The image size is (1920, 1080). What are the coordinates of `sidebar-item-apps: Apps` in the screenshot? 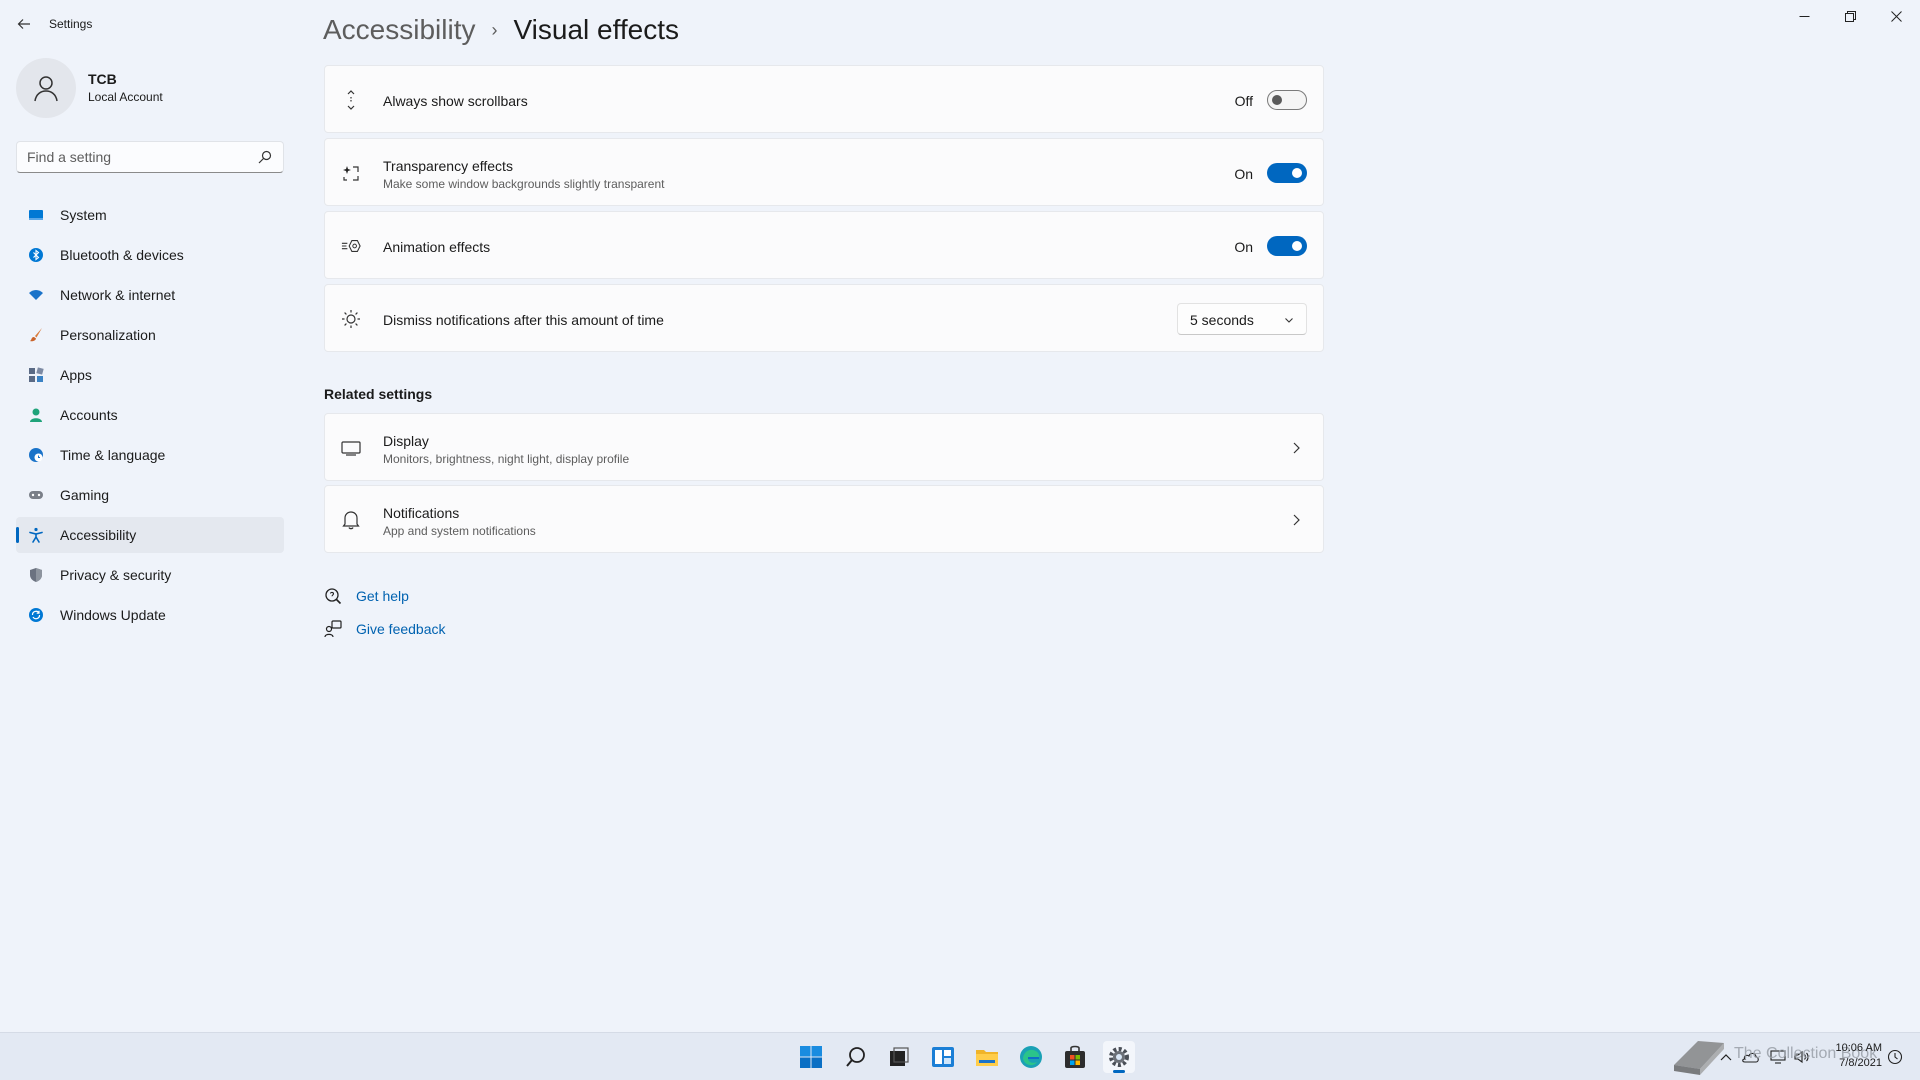 It's located at (150, 375).